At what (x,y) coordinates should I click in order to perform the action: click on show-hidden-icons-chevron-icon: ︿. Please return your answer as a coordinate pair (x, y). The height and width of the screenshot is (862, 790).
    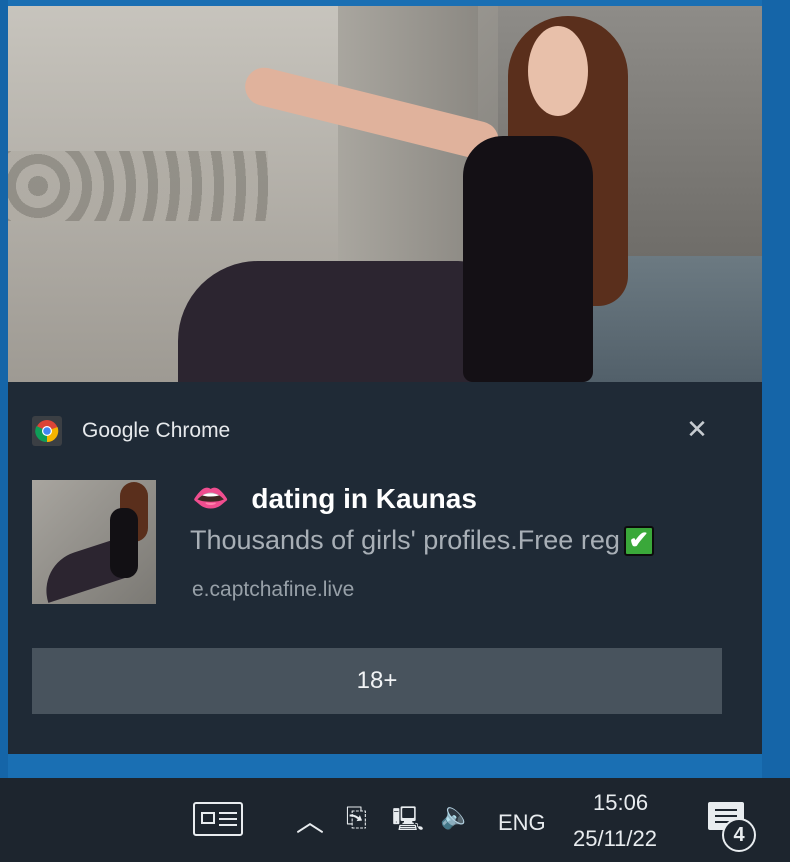
    Looking at the image, I should click on (310, 820).